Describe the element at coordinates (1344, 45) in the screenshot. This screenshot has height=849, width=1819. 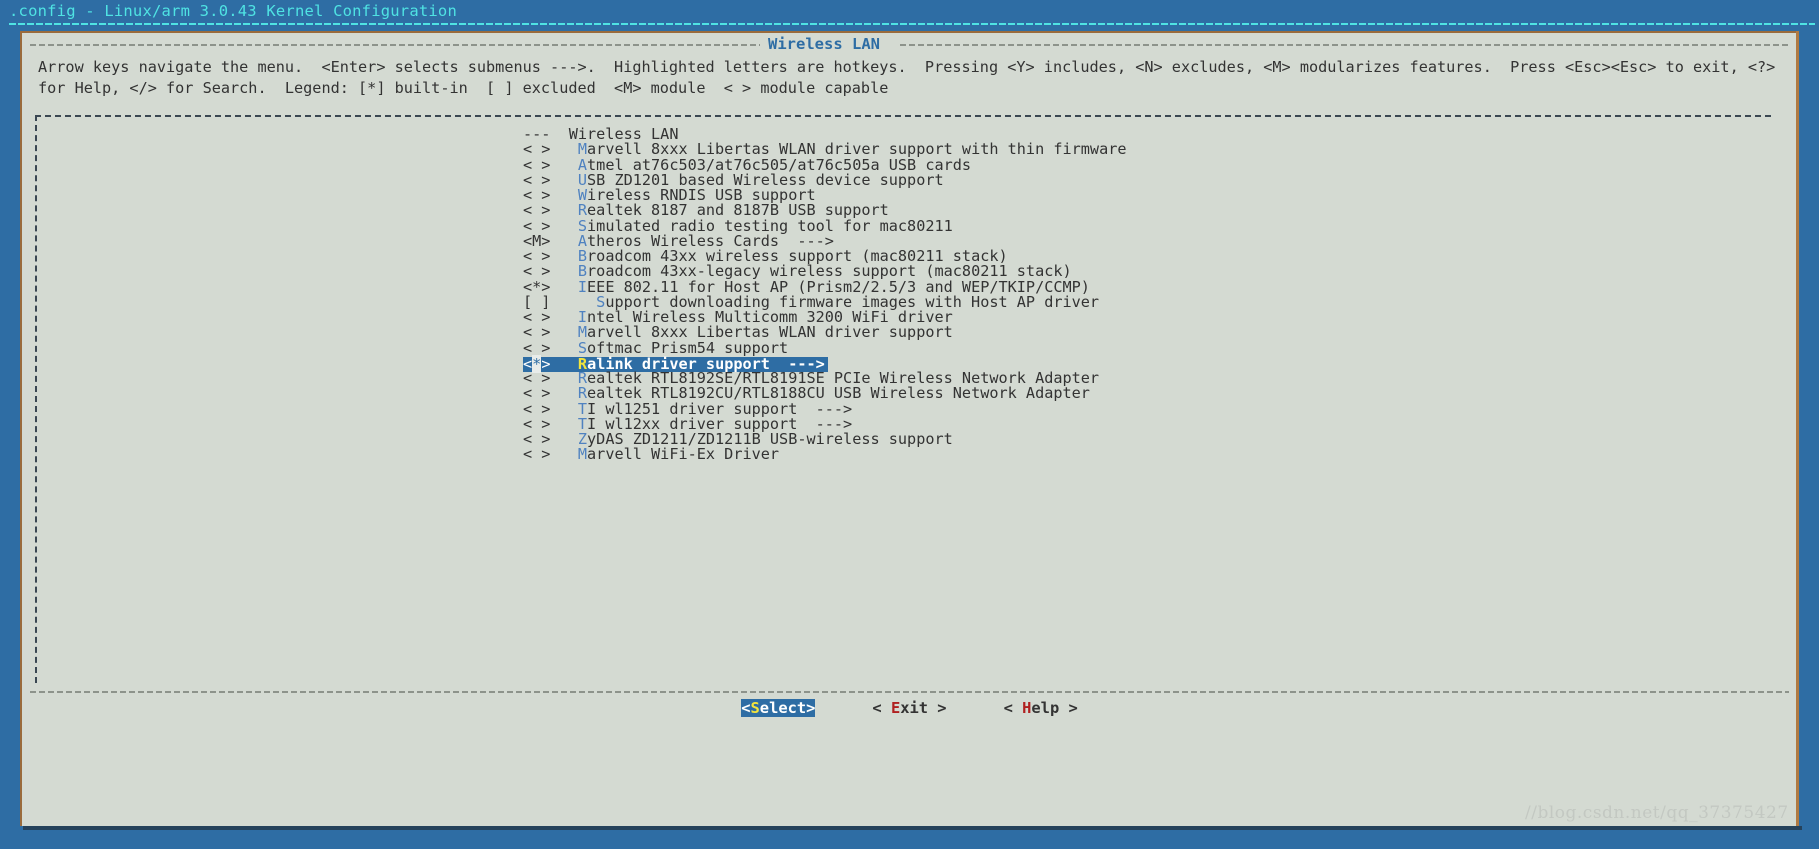
I see `frame-rule-right` at that location.